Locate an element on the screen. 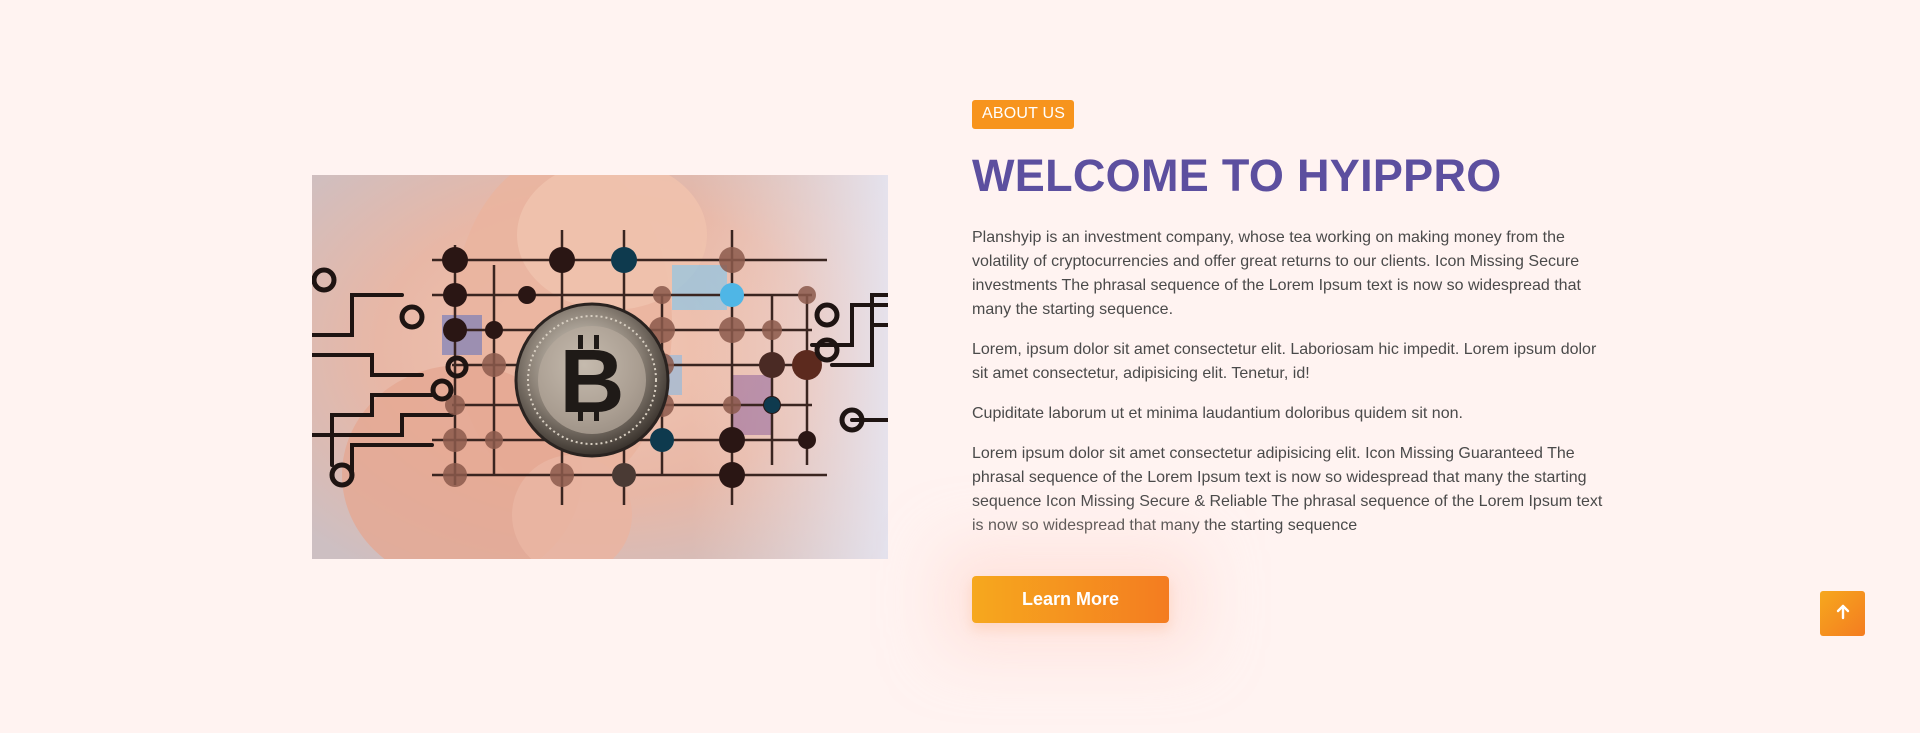 The image size is (1920, 733). arrow-up-icon is located at coordinates (1843, 613).